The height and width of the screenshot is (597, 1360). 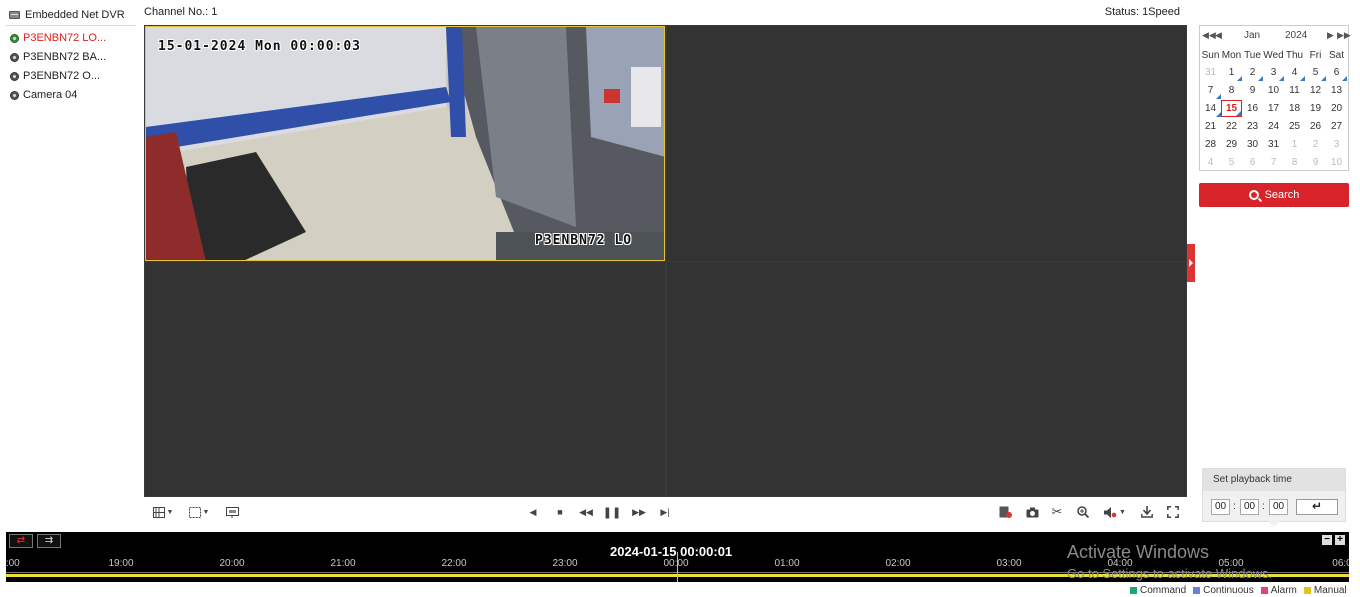 What do you see at coordinates (1231, 55) in the screenshot?
I see `weekday-header: Mon` at bounding box center [1231, 55].